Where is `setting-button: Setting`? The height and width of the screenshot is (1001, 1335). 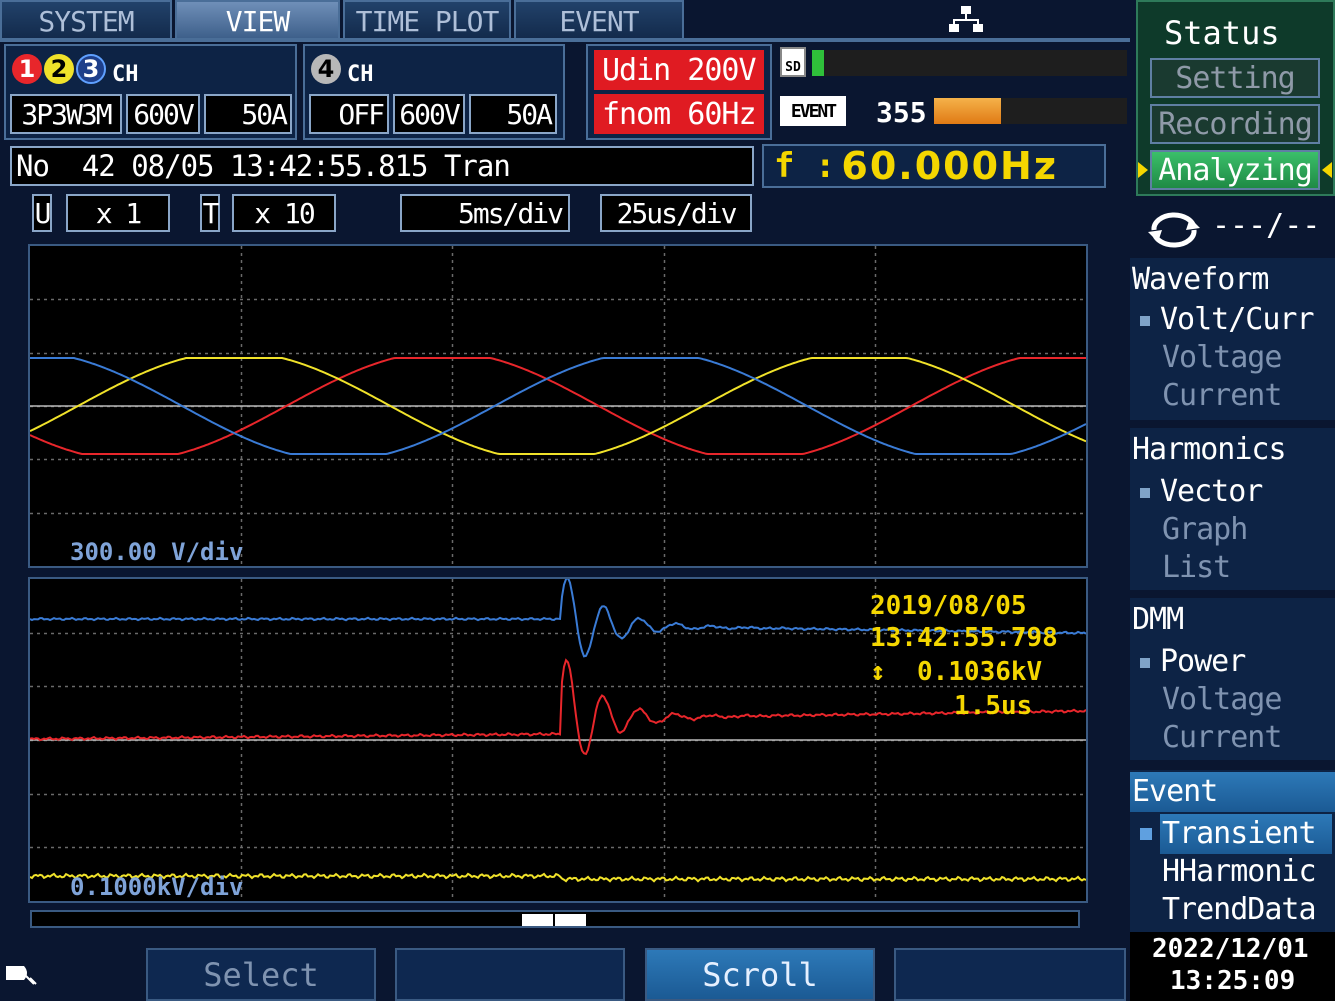 setting-button: Setting is located at coordinates (1235, 78).